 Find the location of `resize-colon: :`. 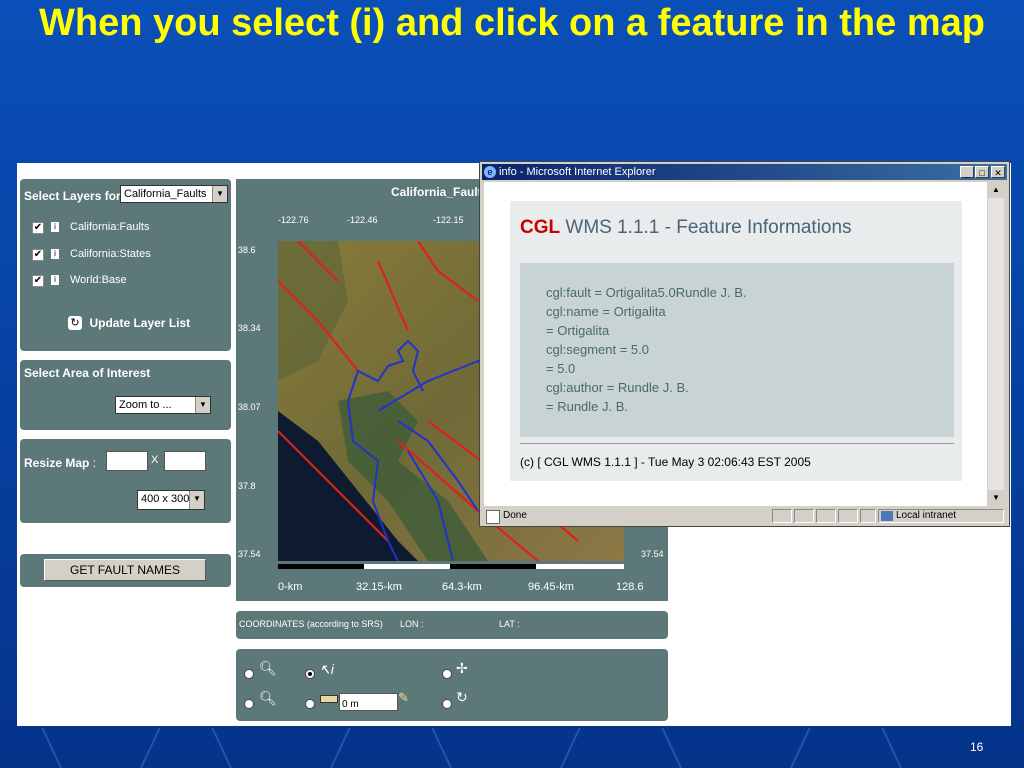

resize-colon: : is located at coordinates (94, 463).